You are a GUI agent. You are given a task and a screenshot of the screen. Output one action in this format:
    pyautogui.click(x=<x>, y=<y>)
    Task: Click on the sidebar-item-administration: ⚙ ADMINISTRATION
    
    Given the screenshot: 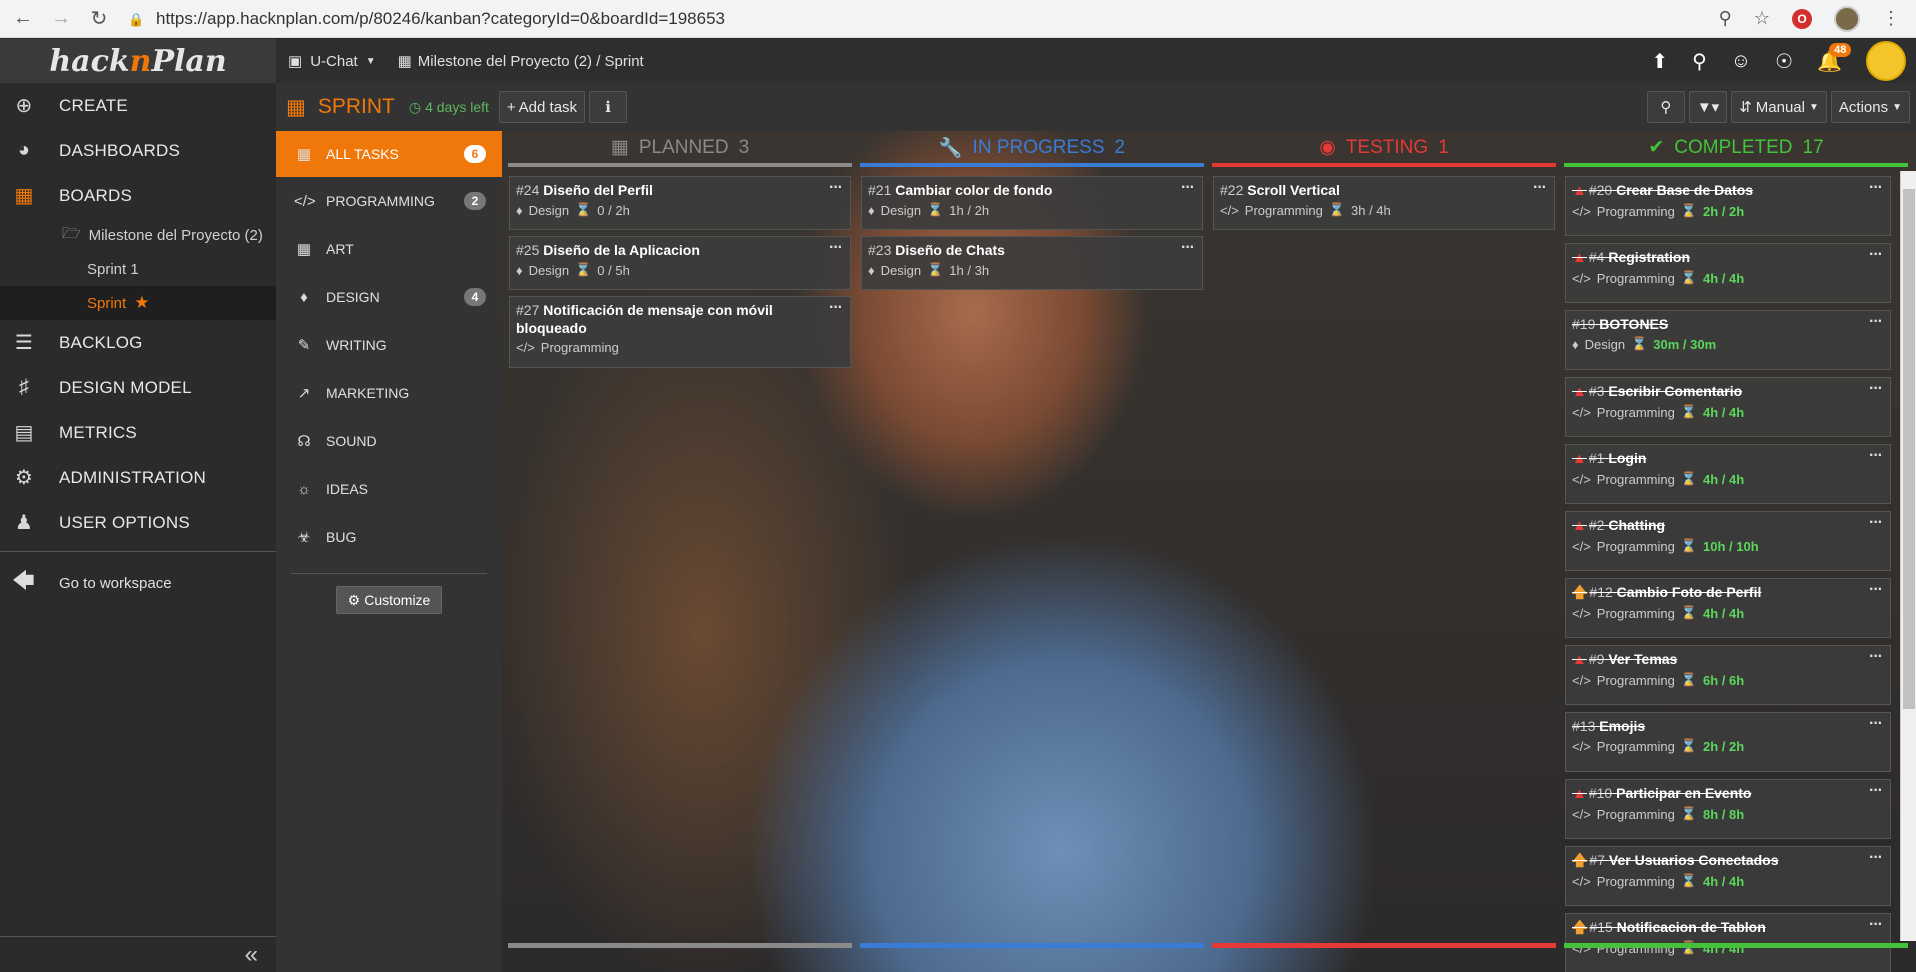 What is the action you would take?
    pyautogui.click(x=138, y=477)
    